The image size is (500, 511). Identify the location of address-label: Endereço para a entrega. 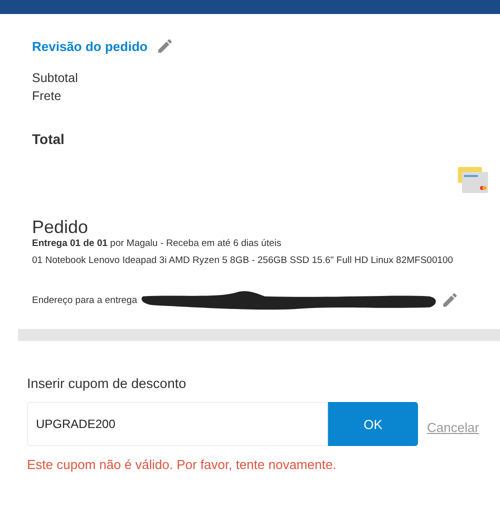
(85, 300).